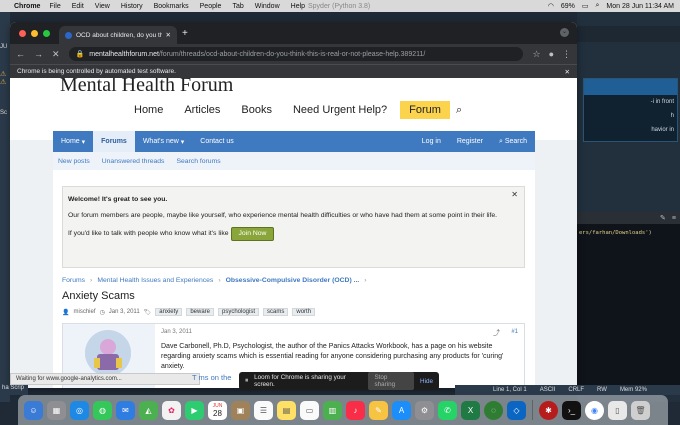 Image resolution: width=680 pixels, height=425 pixels. I want to click on thread-author: mischief, so click(84, 312).